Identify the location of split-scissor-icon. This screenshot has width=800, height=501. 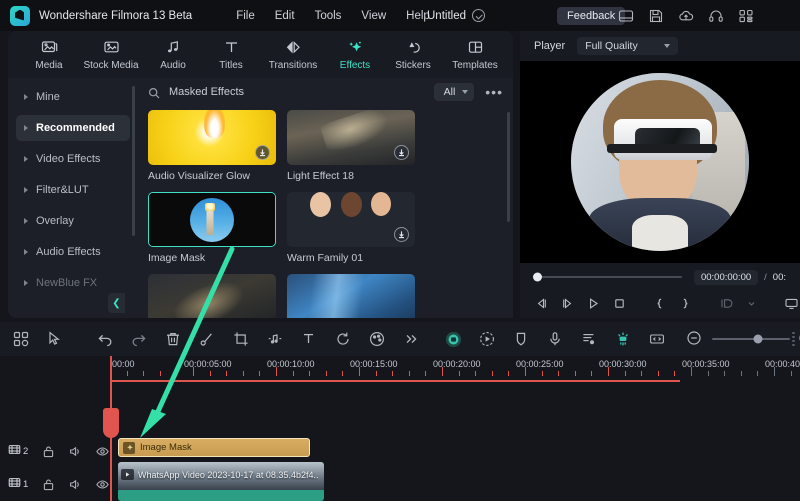
(207, 339).